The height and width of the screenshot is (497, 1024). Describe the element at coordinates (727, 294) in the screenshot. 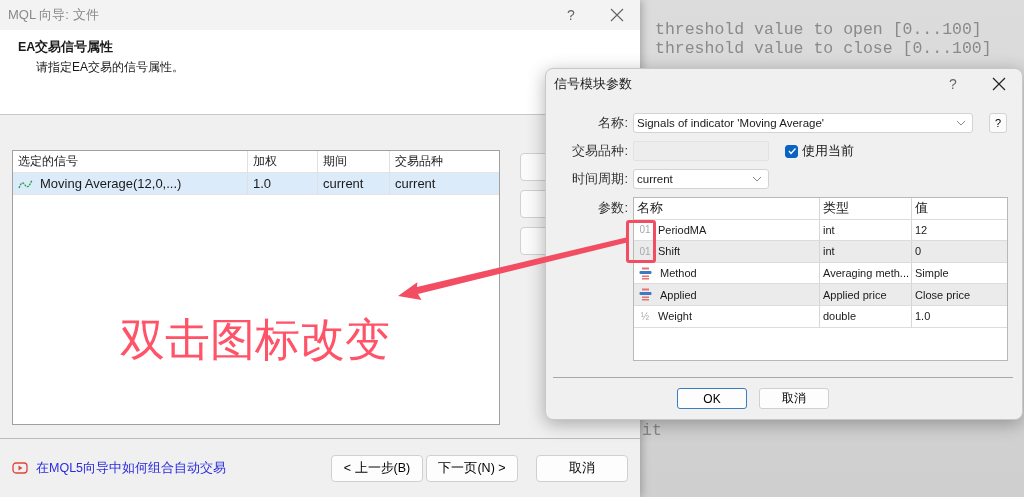

I see `parameter-name-cell: Applied` at that location.